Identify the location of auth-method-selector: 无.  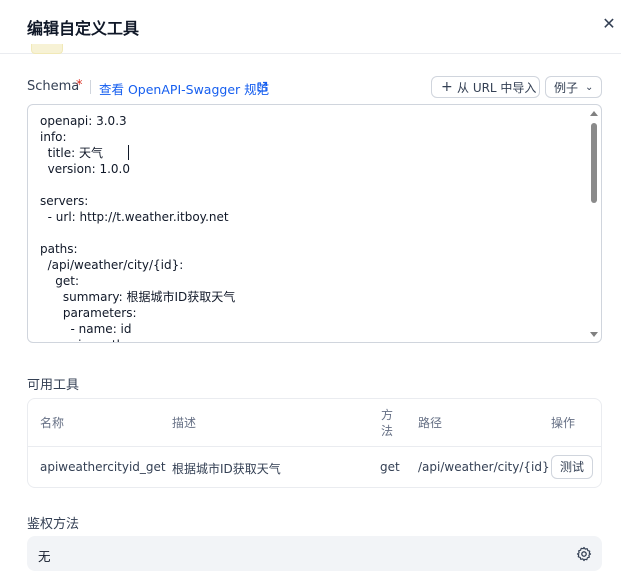
(314, 553).